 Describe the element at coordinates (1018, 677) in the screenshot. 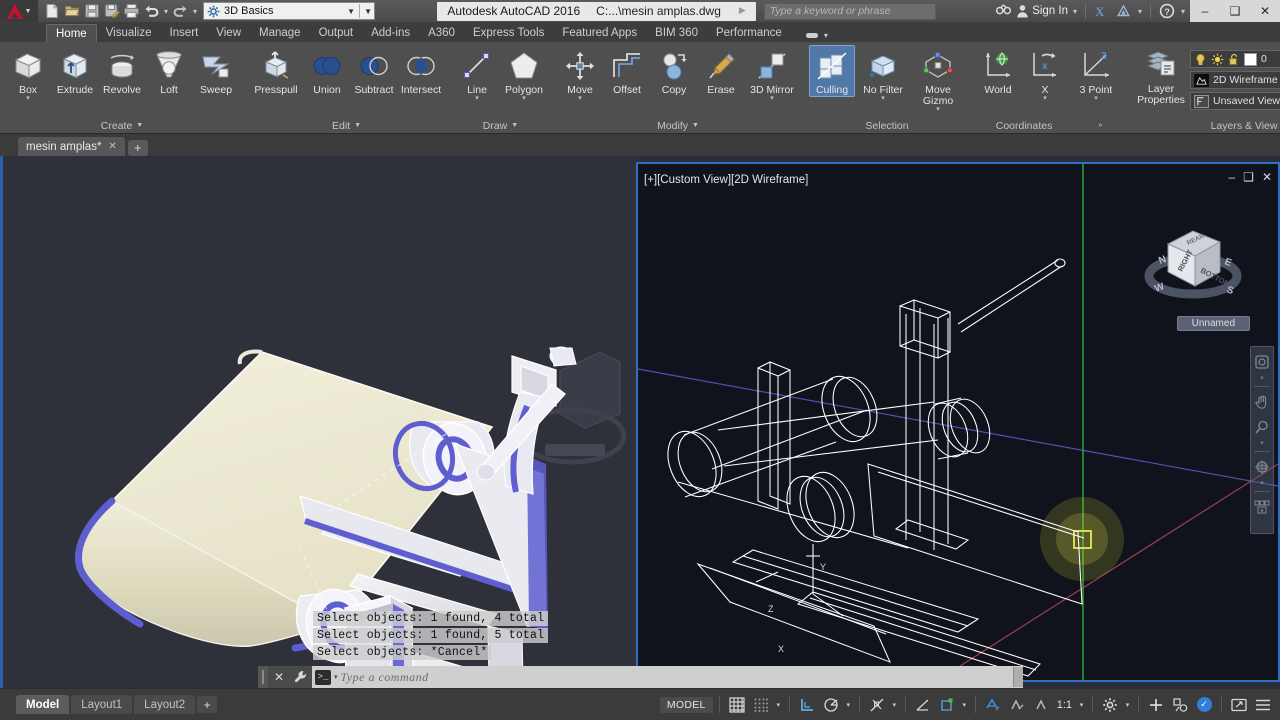

I see `command-line-scroll-handle` at that location.